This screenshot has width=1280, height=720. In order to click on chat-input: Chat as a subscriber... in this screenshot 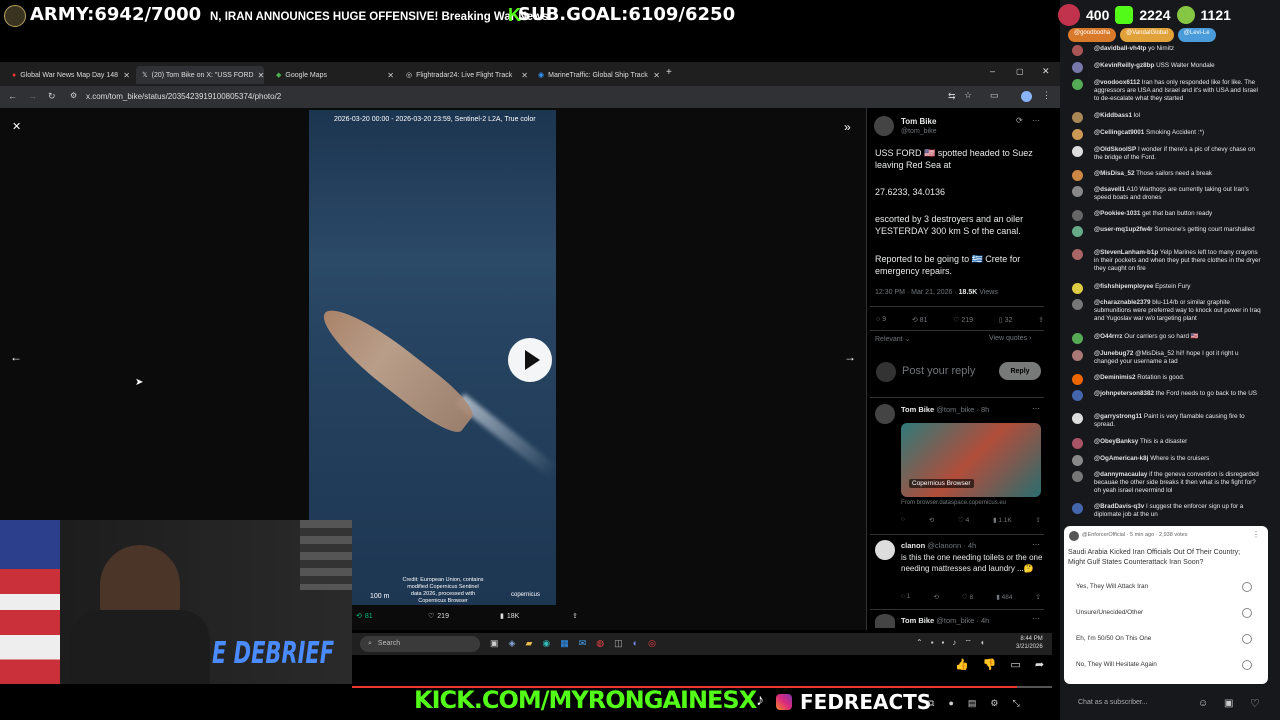, I will do `click(1129, 704)`.